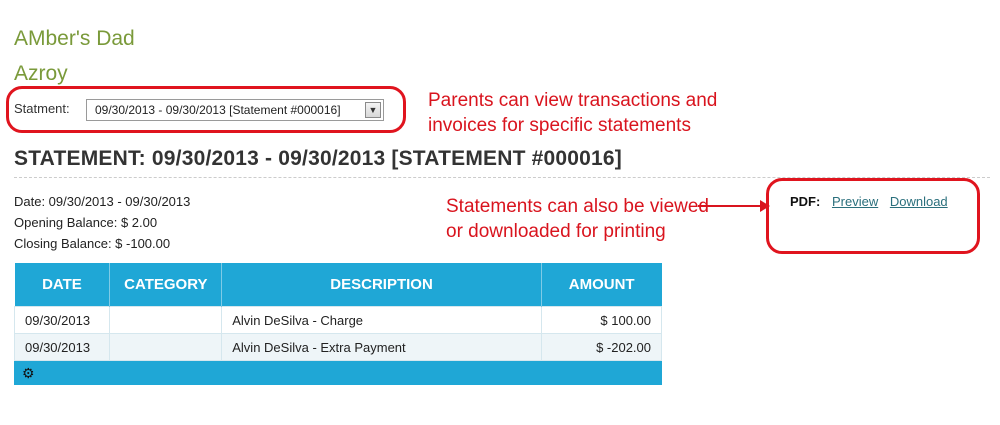  Describe the element at coordinates (381, 285) in the screenshot. I see `column-header-description: DESCRIPTION` at that location.